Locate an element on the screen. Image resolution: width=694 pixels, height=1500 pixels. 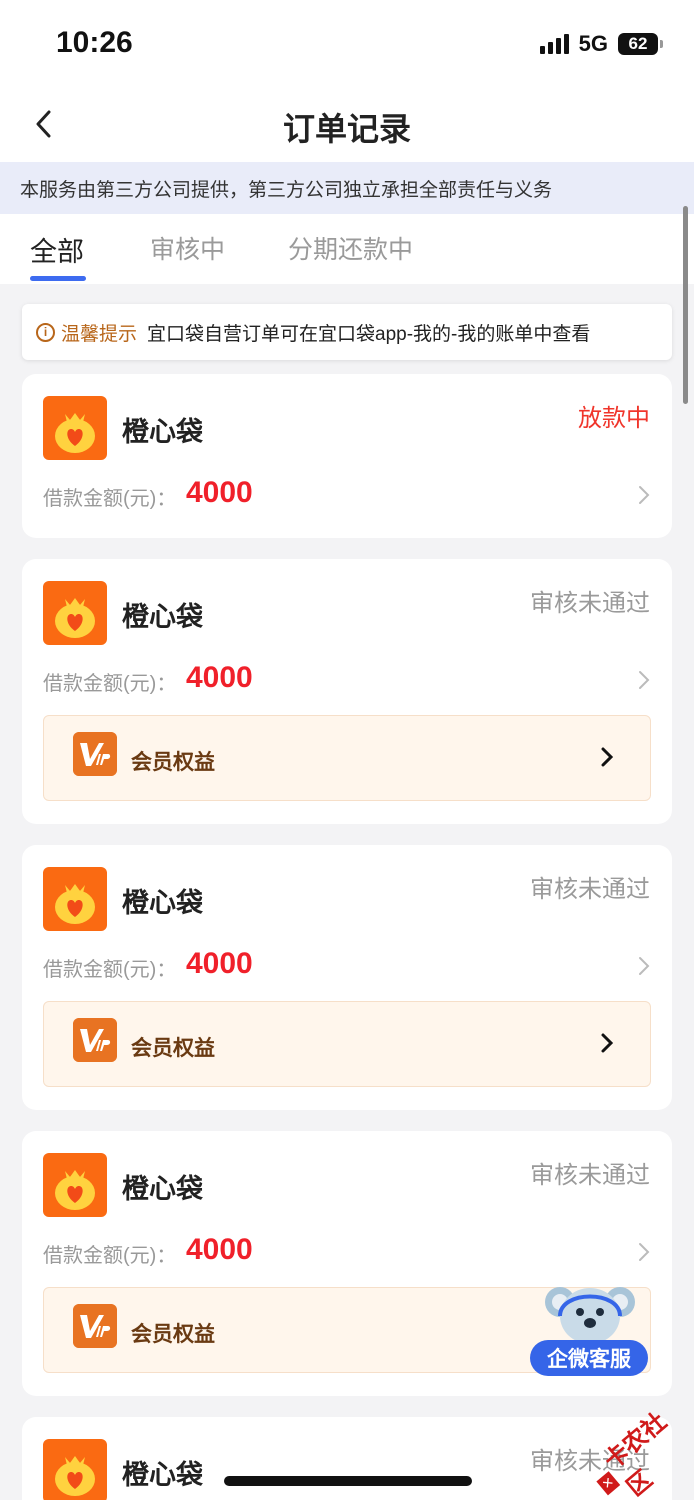
order-status: 放款中 is located at coordinates (614, 418).